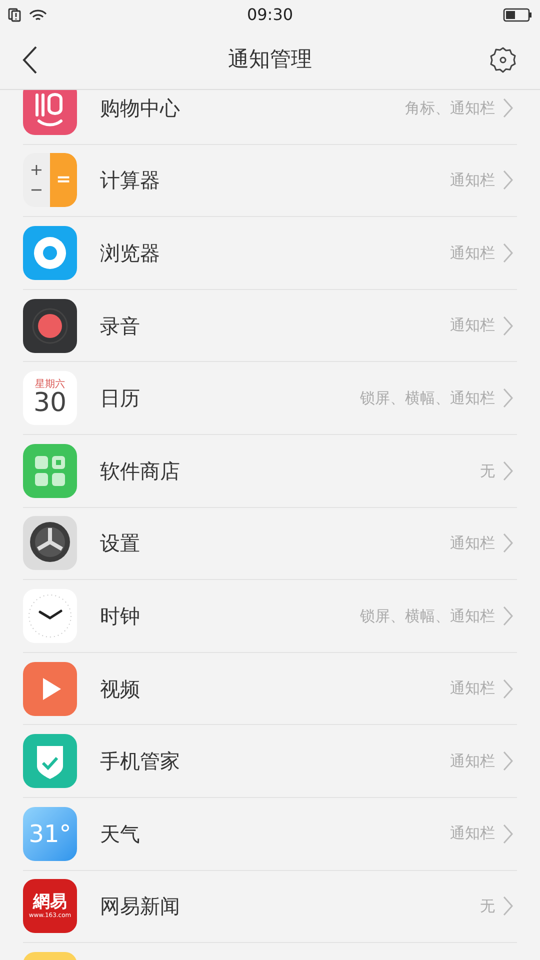  What do you see at coordinates (270, 253) in the screenshot?
I see `app-row: 浏览器 通知栏` at bounding box center [270, 253].